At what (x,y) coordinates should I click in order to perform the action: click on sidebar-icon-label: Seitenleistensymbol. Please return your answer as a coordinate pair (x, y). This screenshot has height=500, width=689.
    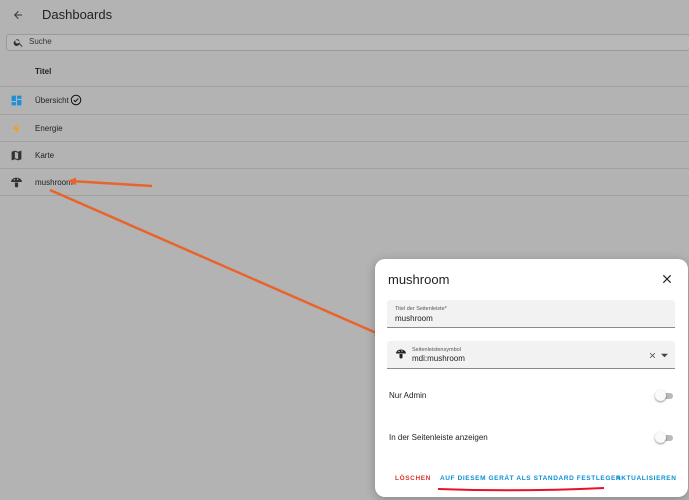
    Looking at the image, I should click on (436, 350).